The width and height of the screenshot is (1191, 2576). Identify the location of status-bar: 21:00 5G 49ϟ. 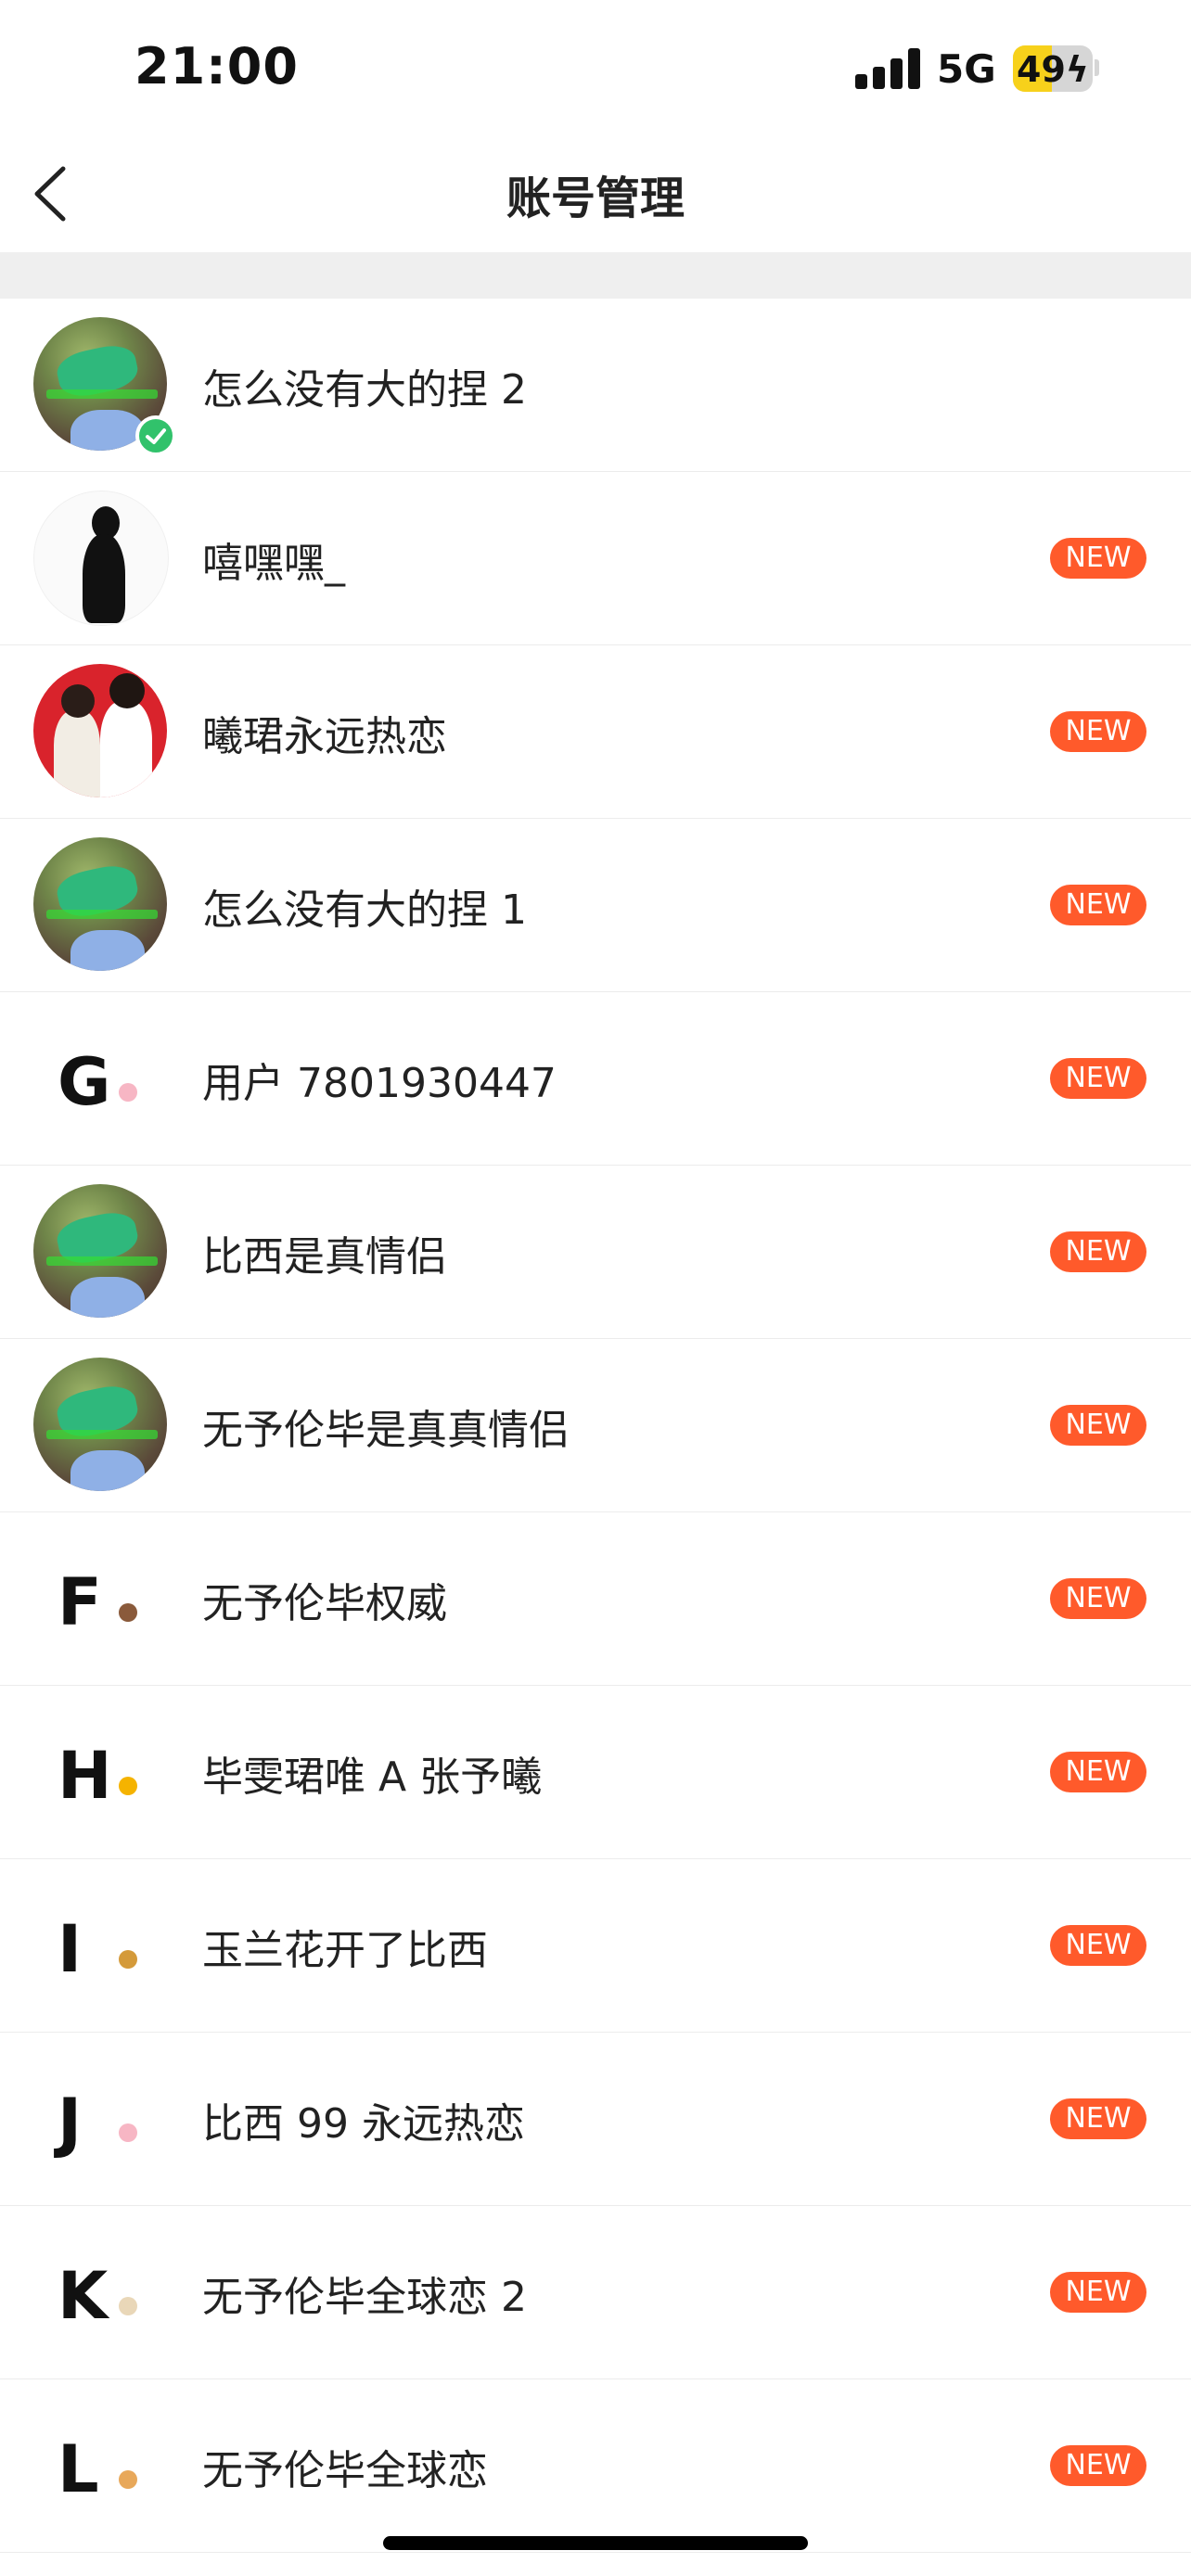
(595, 69).